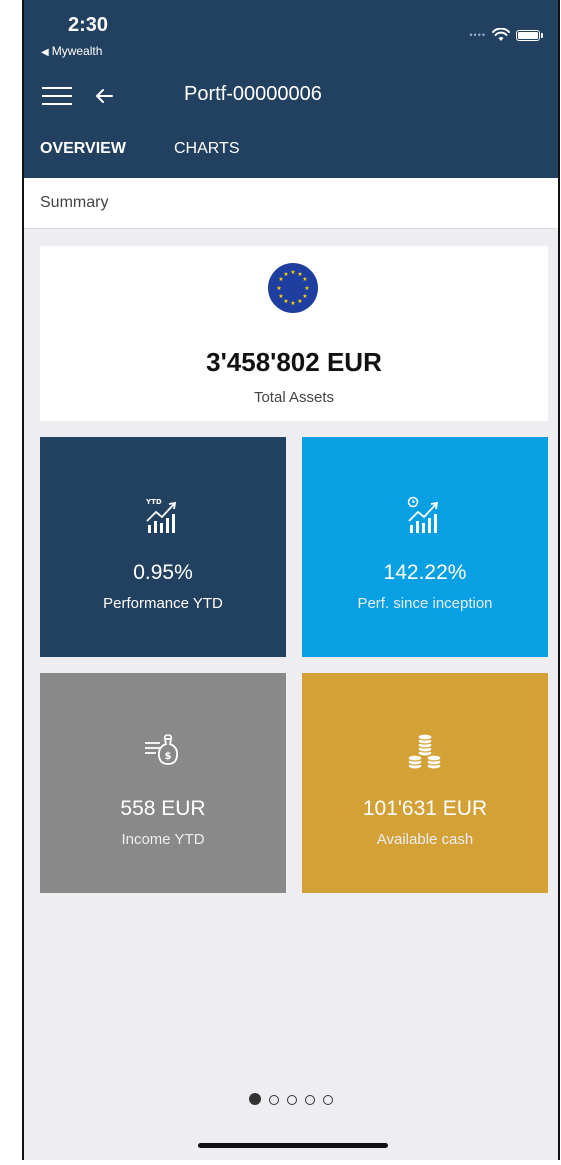 The image size is (561, 1165). Describe the element at coordinates (425, 783) in the screenshot. I see `available-cash-tile: 101'631 EUR Available cash` at that location.